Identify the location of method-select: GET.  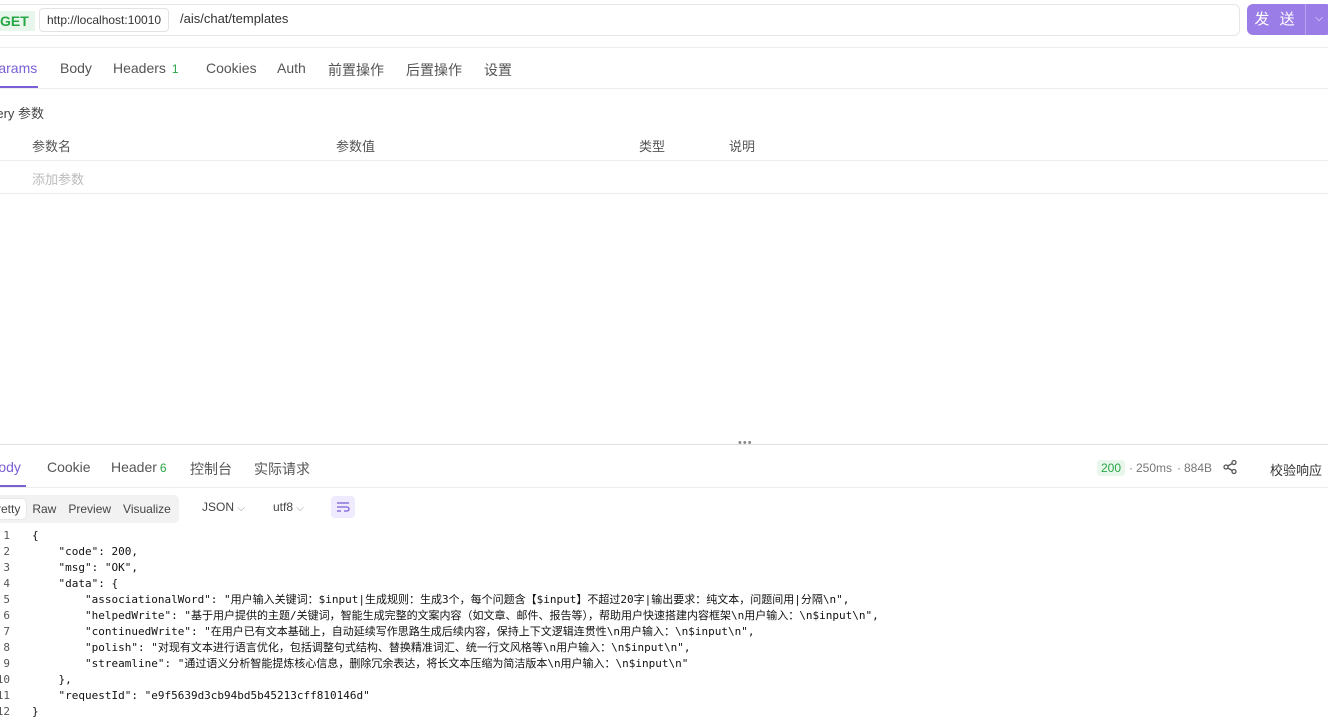
(17, 21).